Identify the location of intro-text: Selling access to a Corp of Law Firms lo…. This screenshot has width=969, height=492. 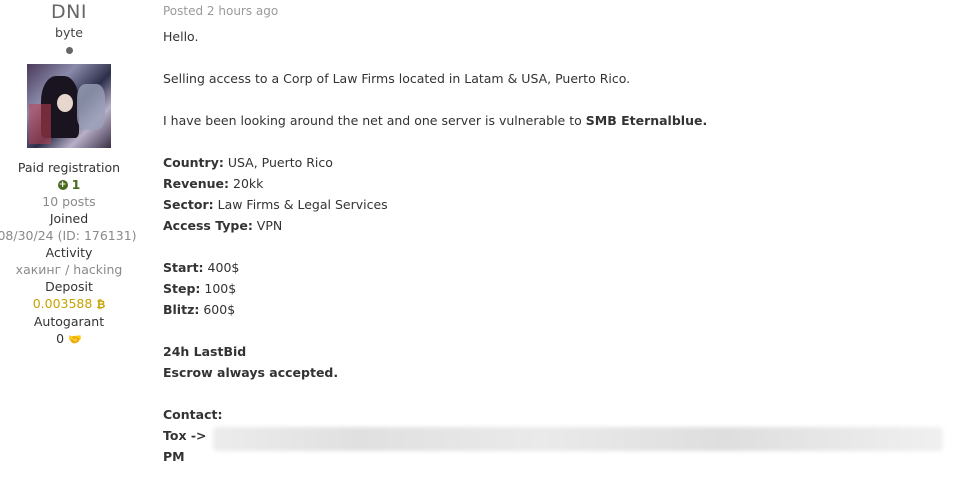
(397, 78).